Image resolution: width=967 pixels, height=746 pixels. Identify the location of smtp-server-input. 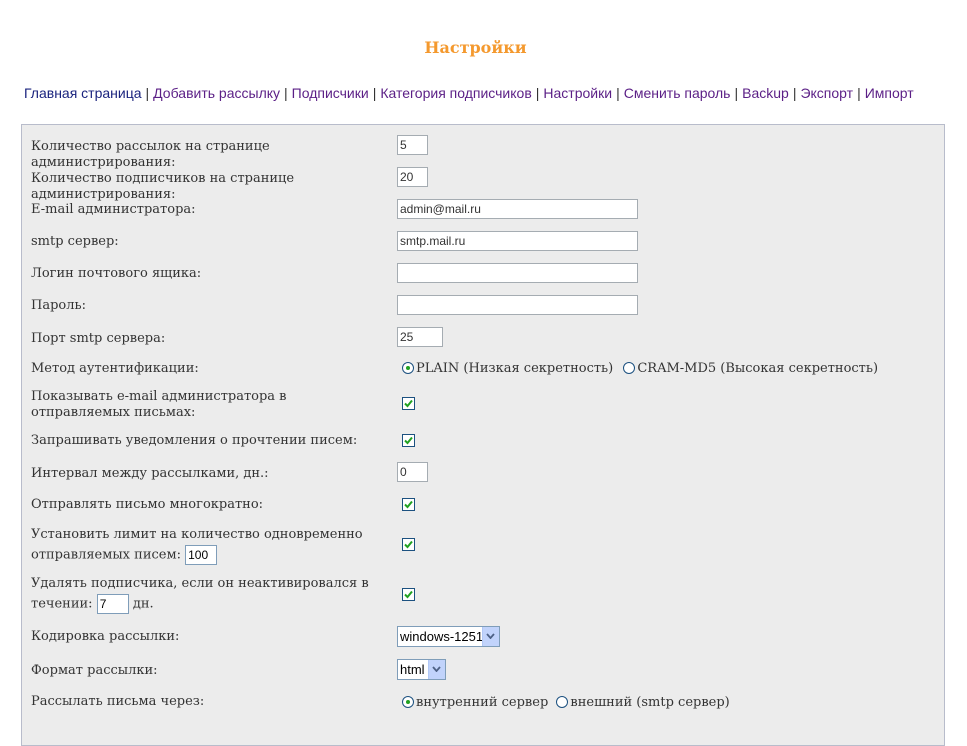
(517, 241).